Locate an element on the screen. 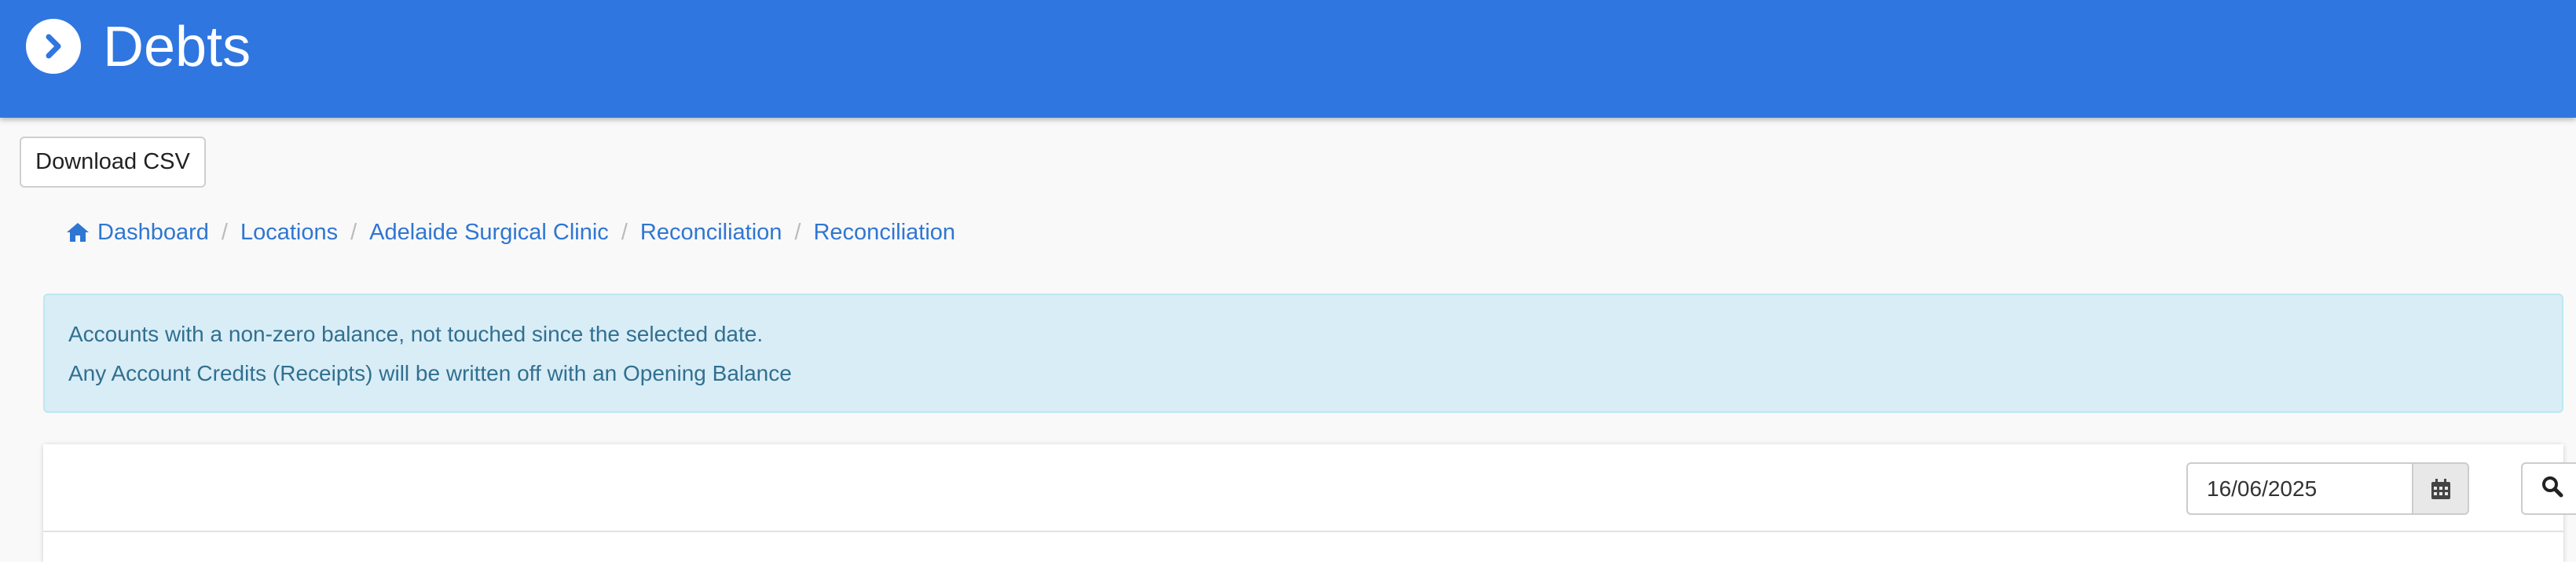  page-title: Debts is located at coordinates (177, 47).